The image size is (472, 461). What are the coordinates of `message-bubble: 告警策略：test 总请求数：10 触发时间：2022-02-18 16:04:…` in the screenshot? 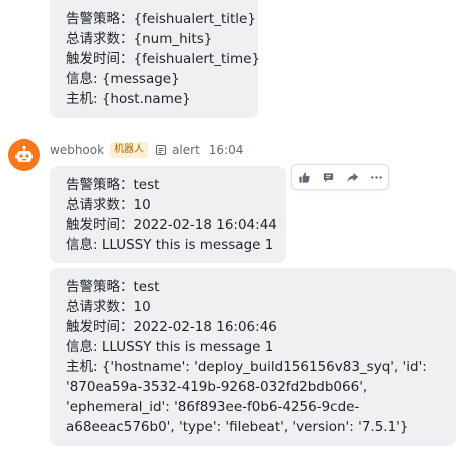 It's located at (168, 214).